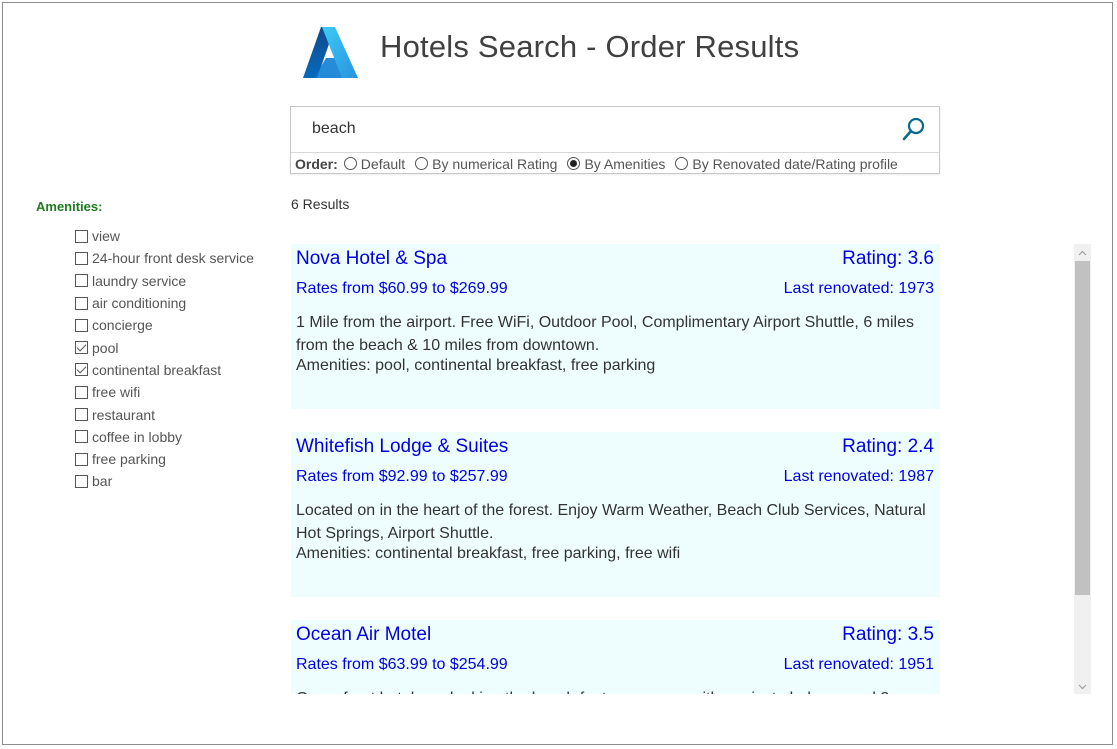 The image size is (1117, 749). Describe the element at coordinates (402, 288) in the screenshot. I see `hotel-rates: Rates from $60.99 to $269.99` at that location.